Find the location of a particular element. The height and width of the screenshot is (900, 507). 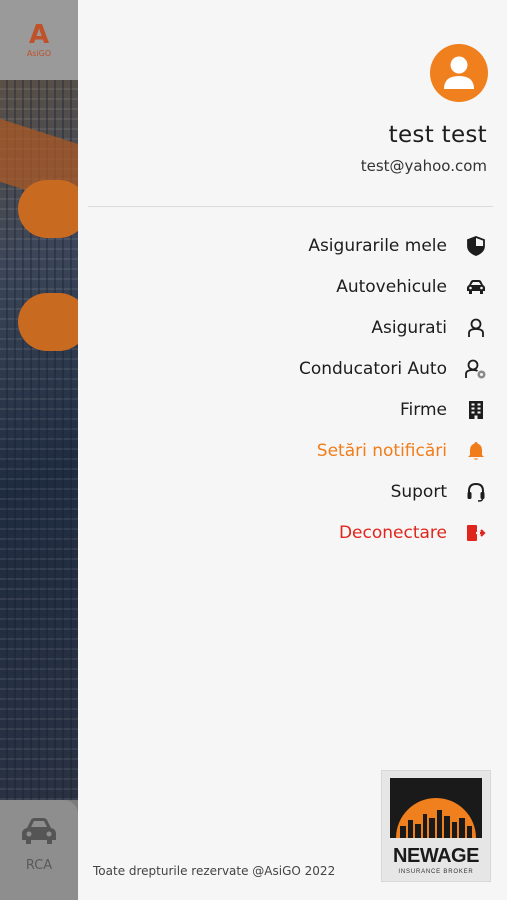

menu-item-label: Asigurarile mele is located at coordinates (377, 245).